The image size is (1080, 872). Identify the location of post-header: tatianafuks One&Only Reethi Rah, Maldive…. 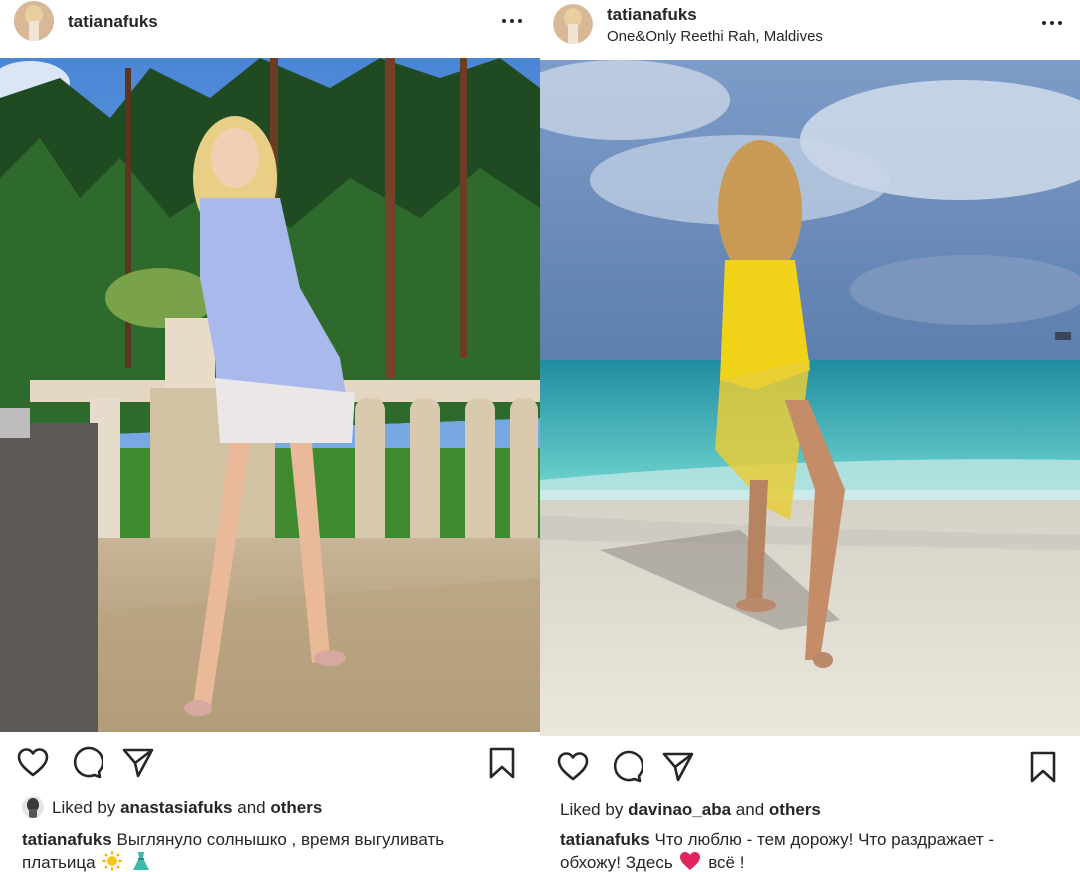
(810, 29).